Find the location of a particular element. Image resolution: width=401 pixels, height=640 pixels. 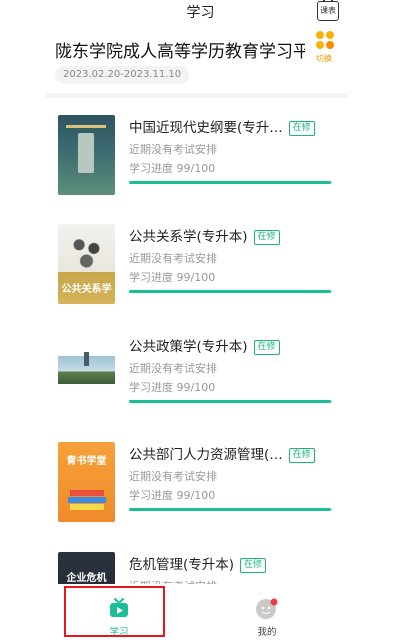

switch-label: 切换 is located at coordinates (324, 58).